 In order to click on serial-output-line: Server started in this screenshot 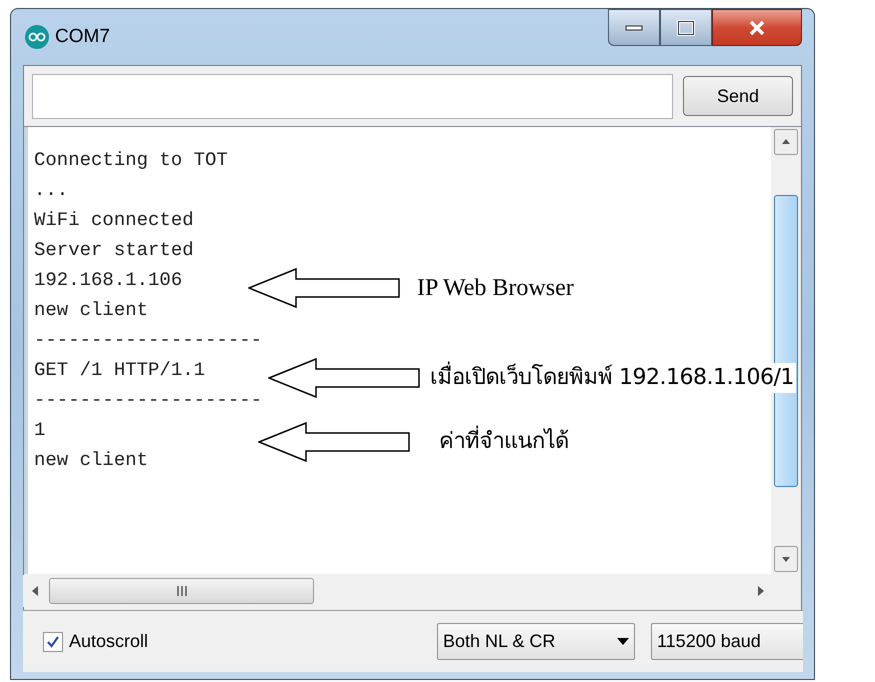, I will do `click(114, 250)`.